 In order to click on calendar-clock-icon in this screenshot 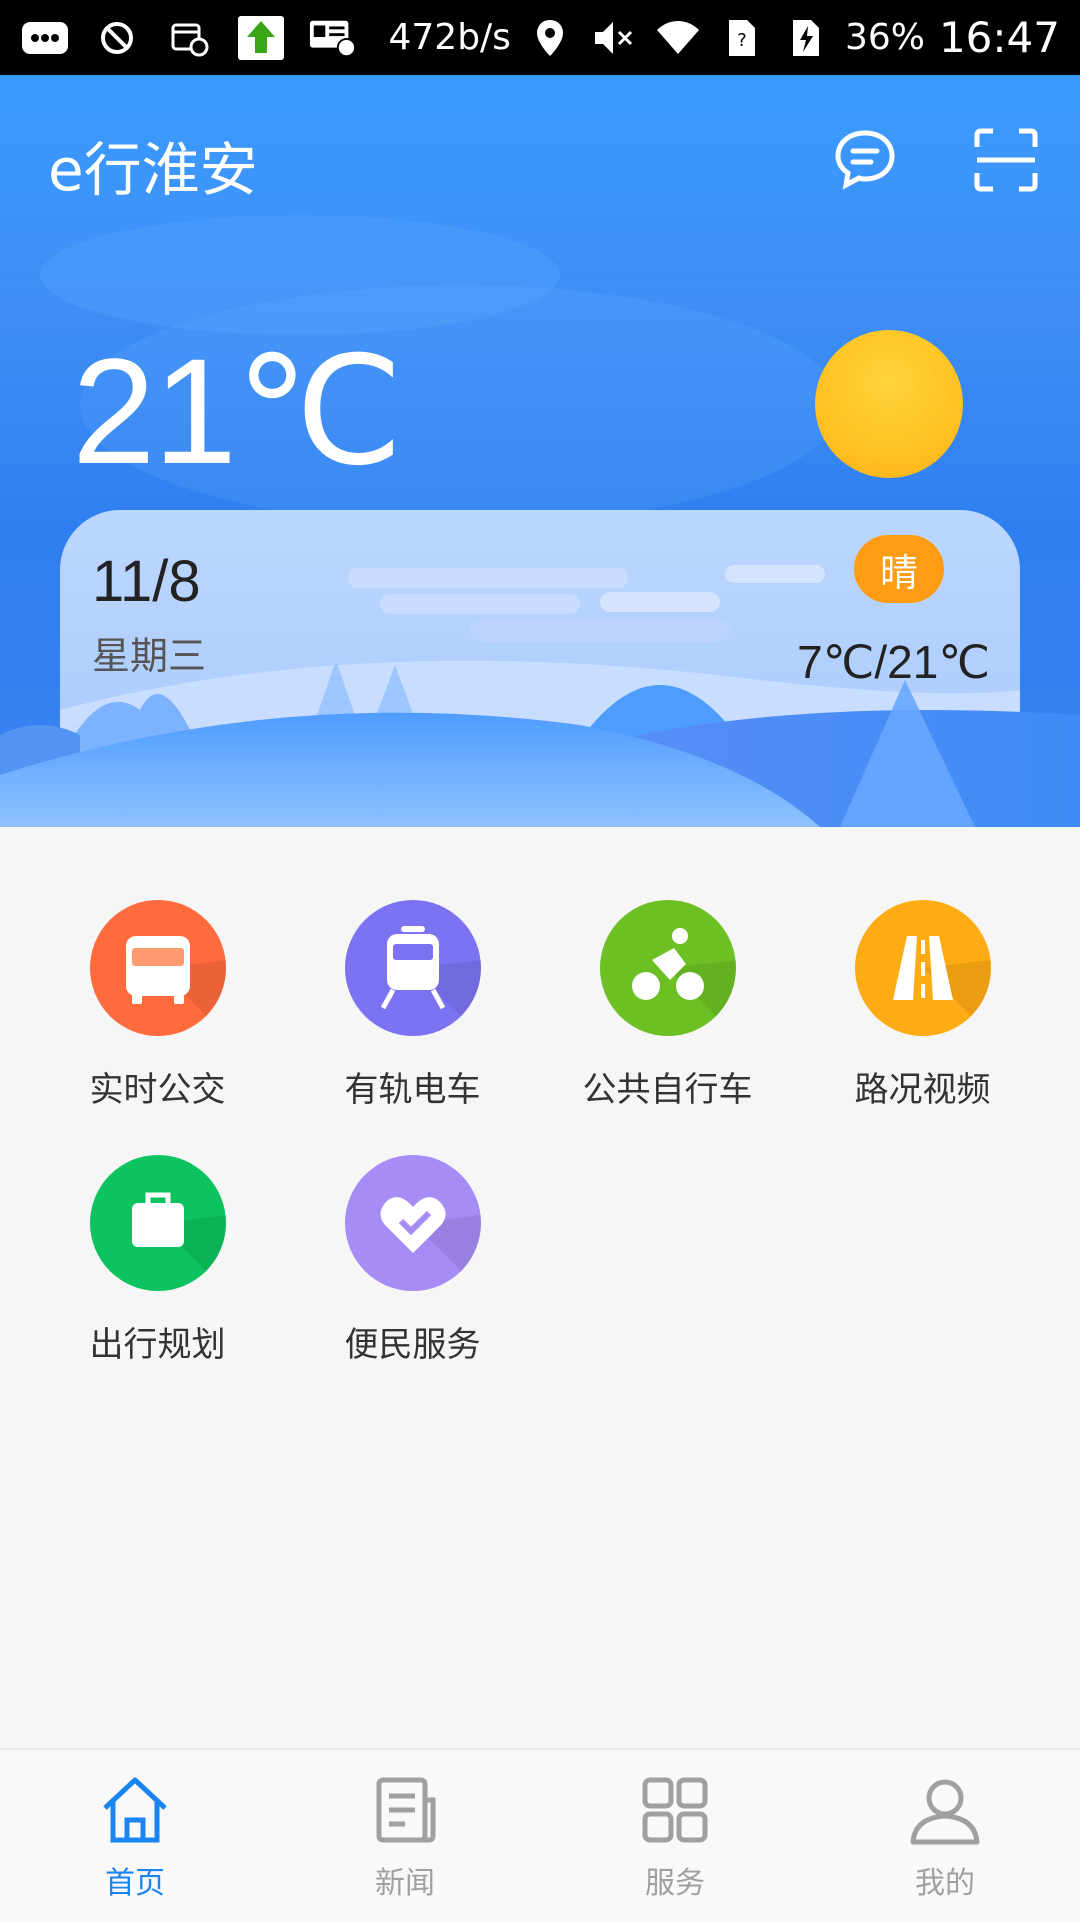, I will do `click(189, 38)`.